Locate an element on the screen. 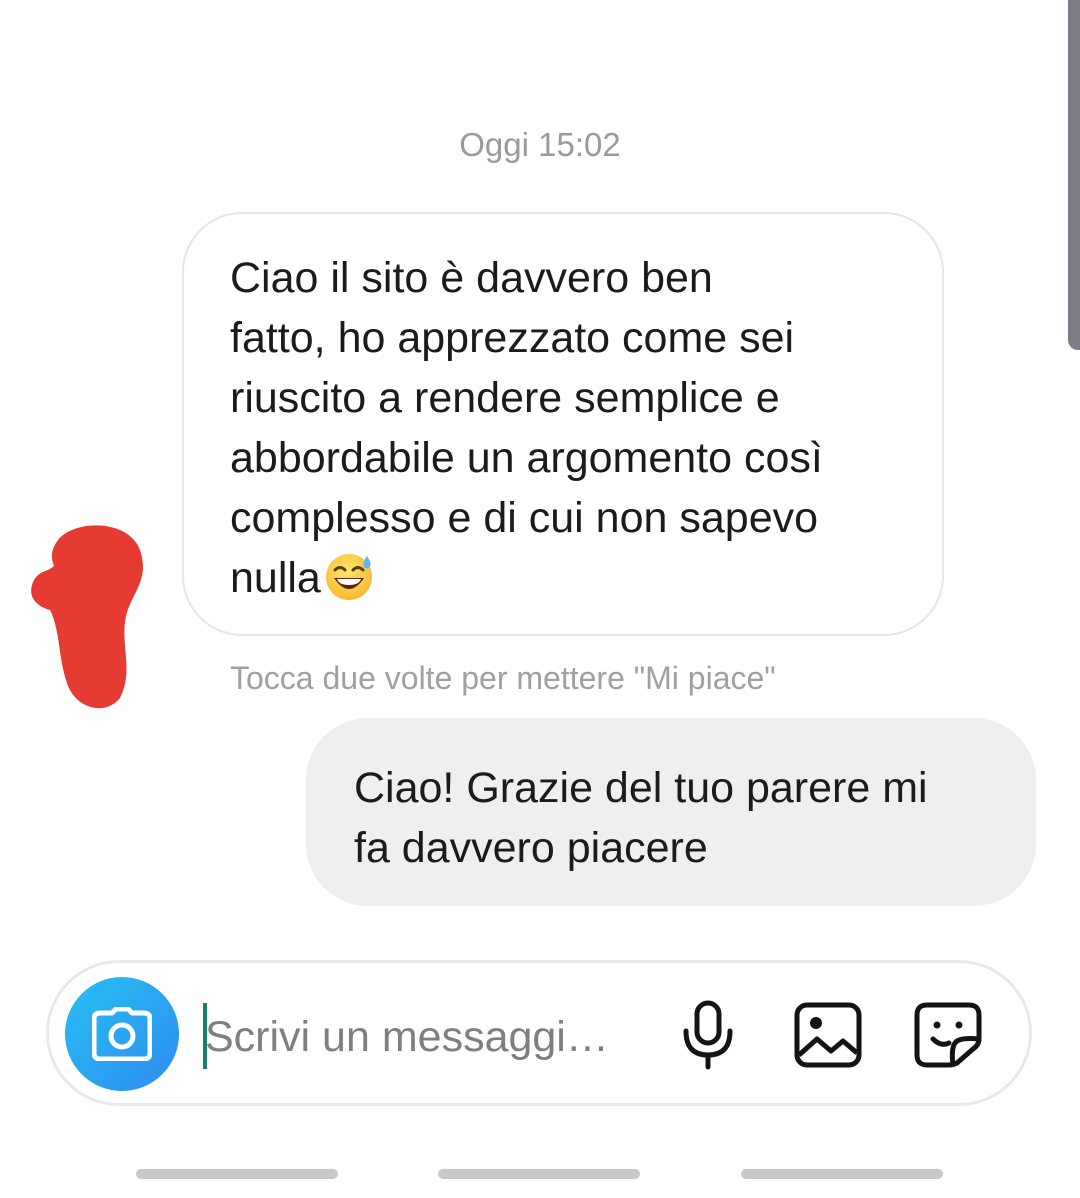 This screenshot has height=1198, width=1080. grinning-face-with-sweat-icon is located at coordinates (349, 584).